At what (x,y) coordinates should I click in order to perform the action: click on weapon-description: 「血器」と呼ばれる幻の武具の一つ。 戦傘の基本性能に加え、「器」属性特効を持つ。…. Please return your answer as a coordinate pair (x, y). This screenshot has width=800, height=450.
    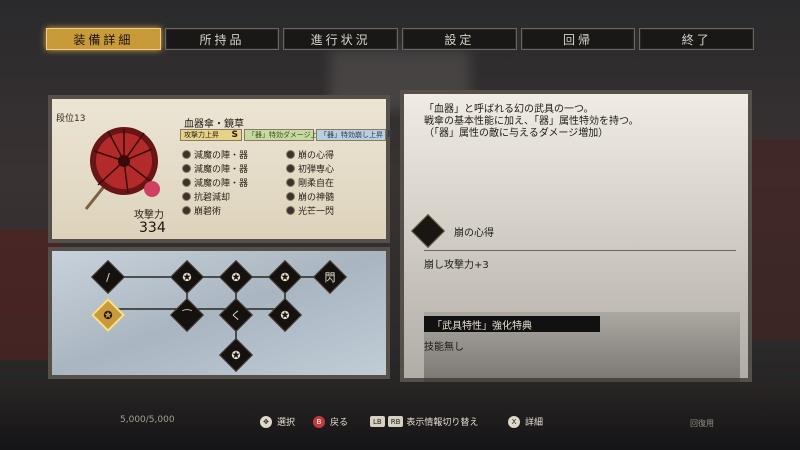
    Looking at the image, I should click on (531, 122).